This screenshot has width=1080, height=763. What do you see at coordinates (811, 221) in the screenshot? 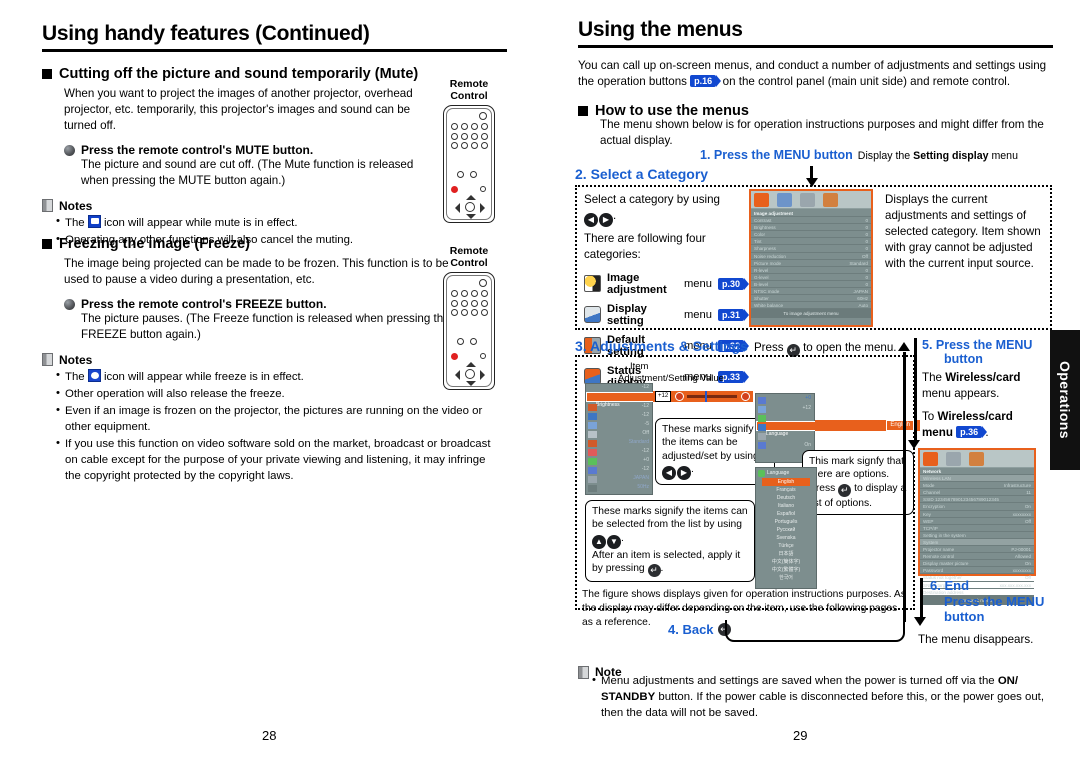
I see `osd-row: Contrast 0` at bounding box center [811, 221].